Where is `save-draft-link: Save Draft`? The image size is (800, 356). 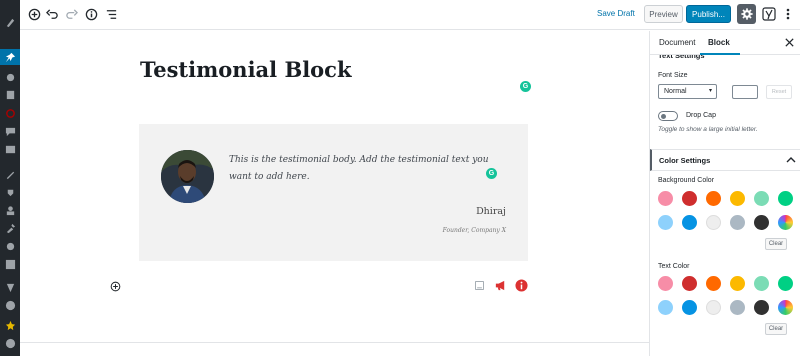
save-draft-link: Save Draft is located at coordinates (616, 13).